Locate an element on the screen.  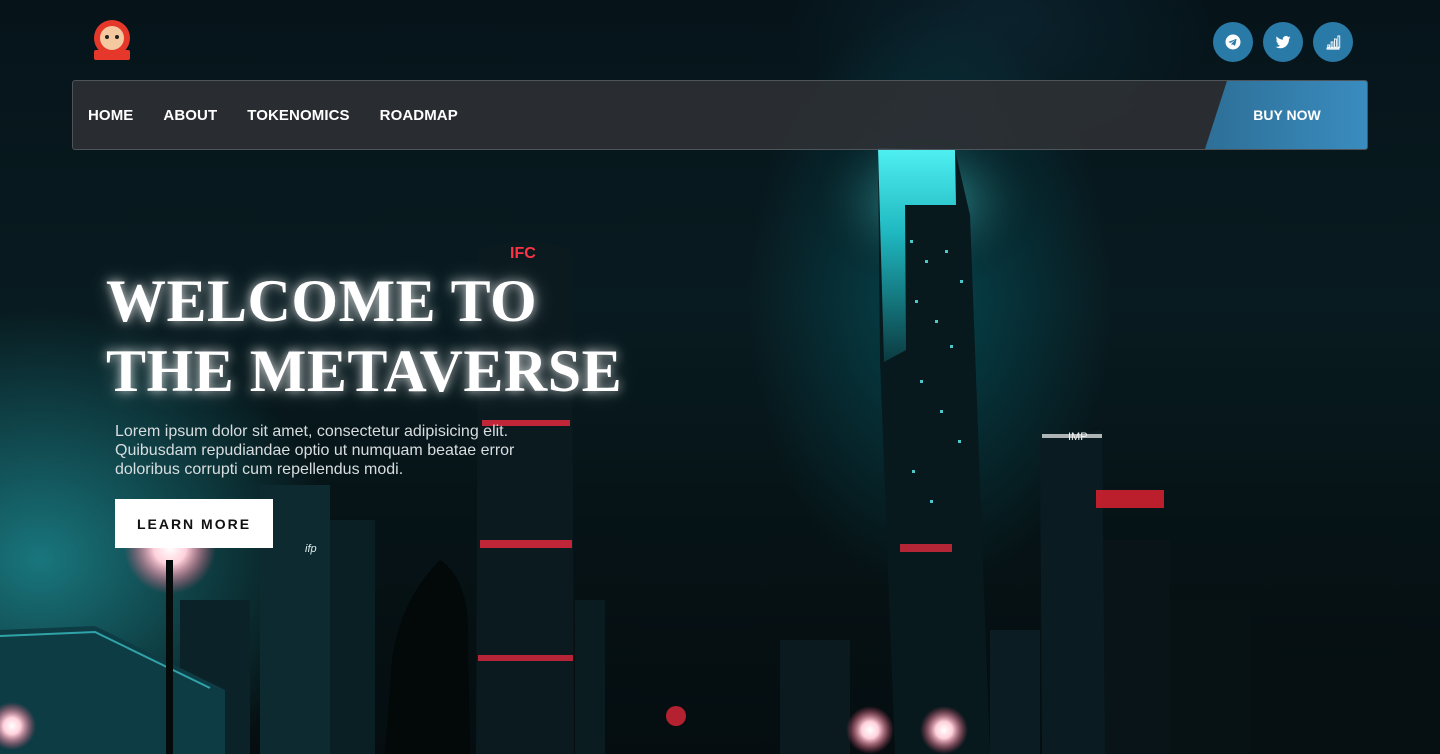
telegram-button is located at coordinates (1233, 42).